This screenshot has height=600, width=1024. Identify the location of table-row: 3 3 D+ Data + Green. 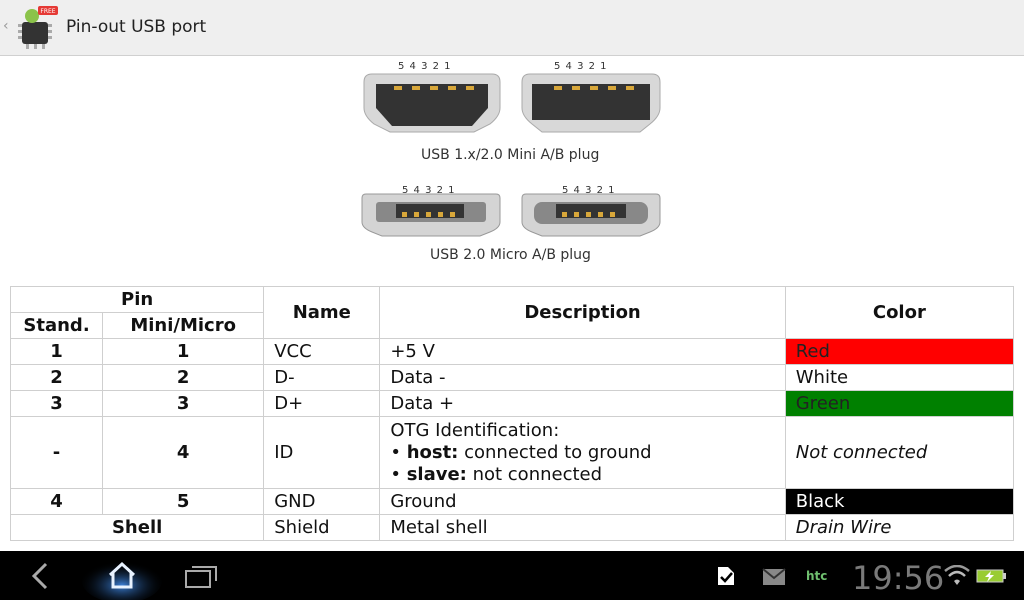
(512, 403).